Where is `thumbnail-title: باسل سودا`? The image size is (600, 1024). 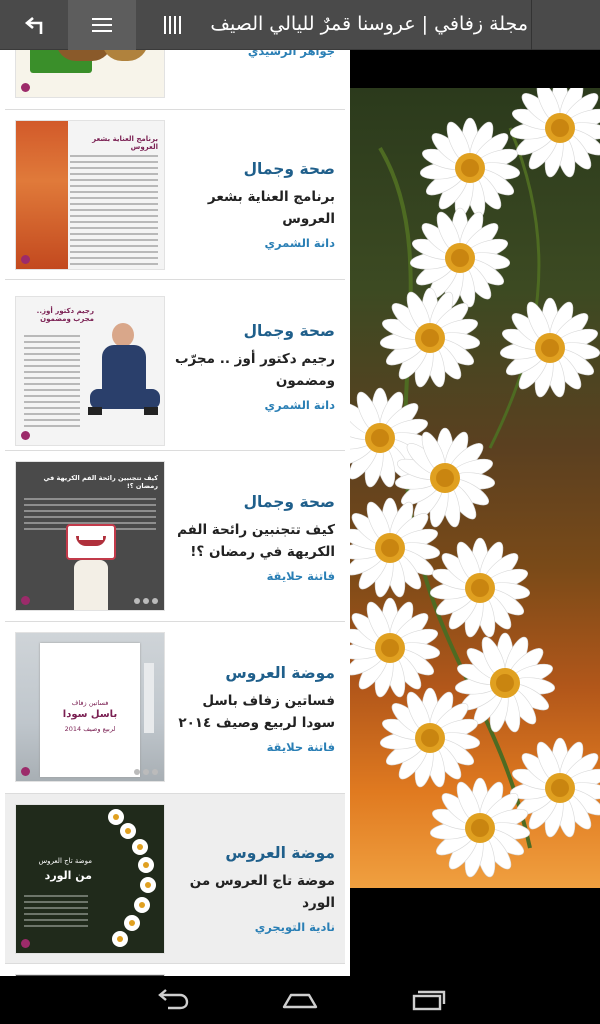
thumbnail-title: باسل سودا is located at coordinates (90, 714).